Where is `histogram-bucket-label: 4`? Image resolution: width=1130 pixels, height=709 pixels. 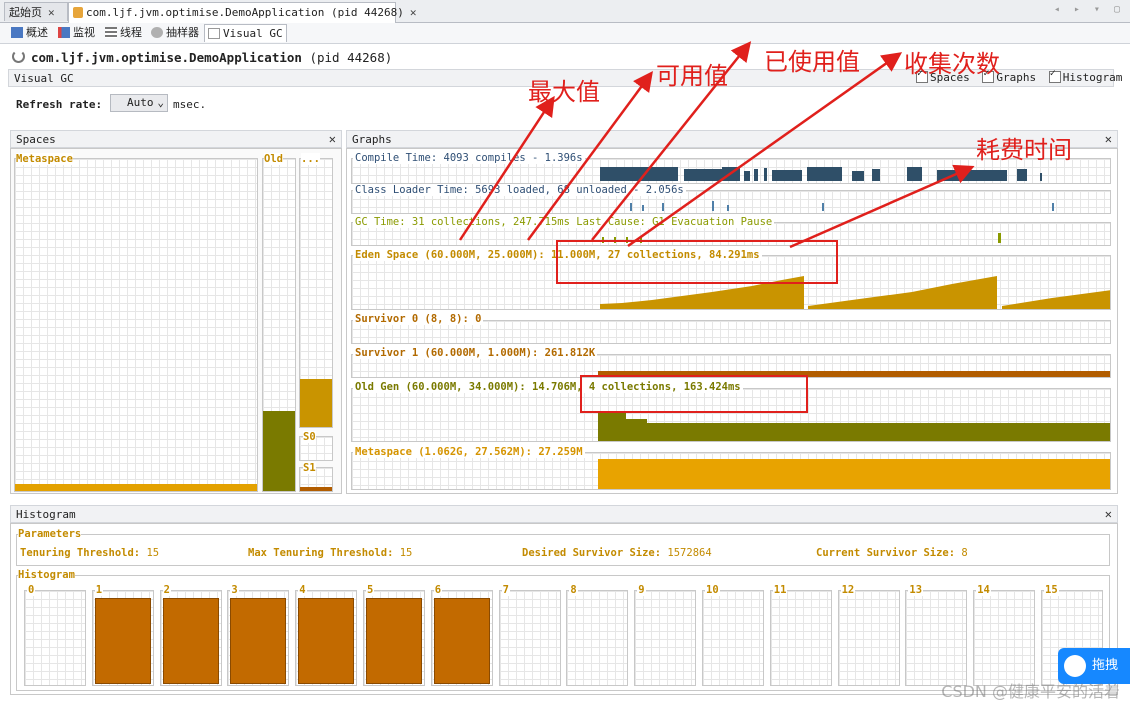 histogram-bucket-label: 4 is located at coordinates (302, 590).